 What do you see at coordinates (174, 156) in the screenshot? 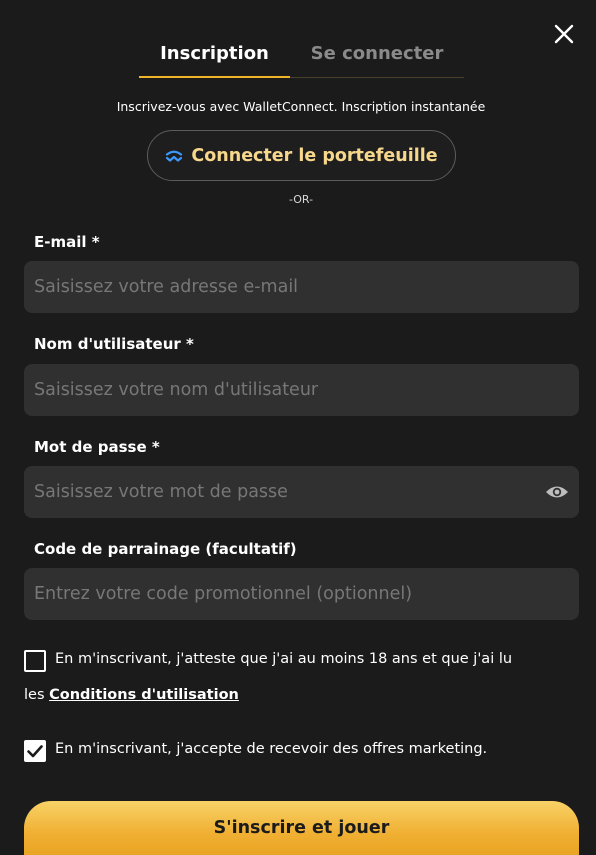
I see `walletconnect-icon` at bounding box center [174, 156].